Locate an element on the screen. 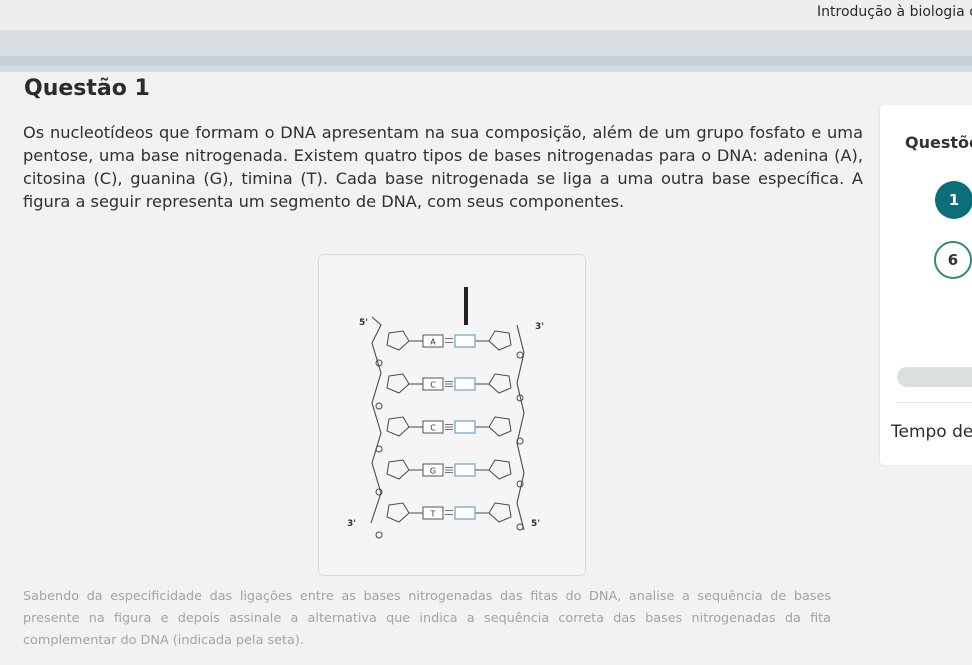 This screenshot has height=665, width=972. dna-figure: A C C G T 5' 3' 3' 5' is located at coordinates (452, 415).